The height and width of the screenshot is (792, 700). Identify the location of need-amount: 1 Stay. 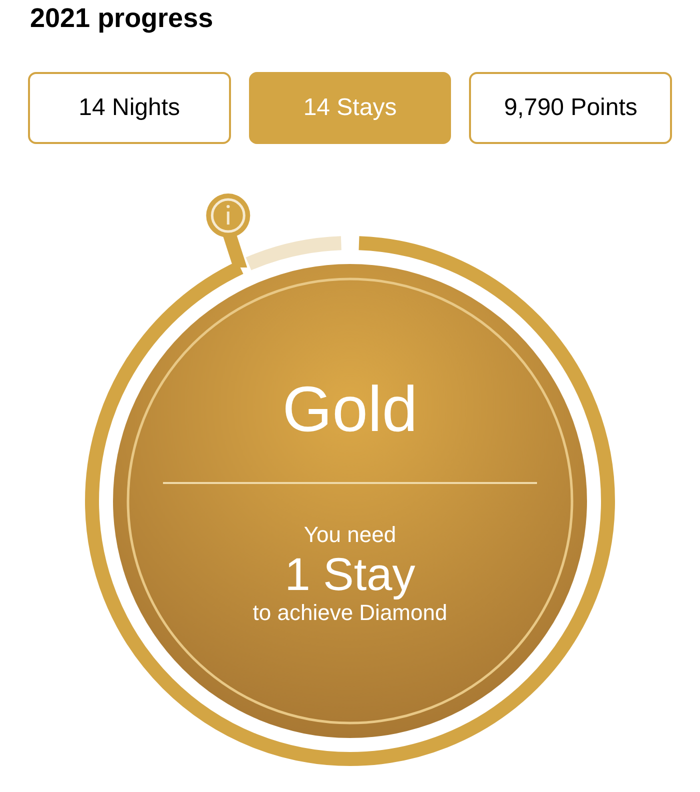
(350, 574).